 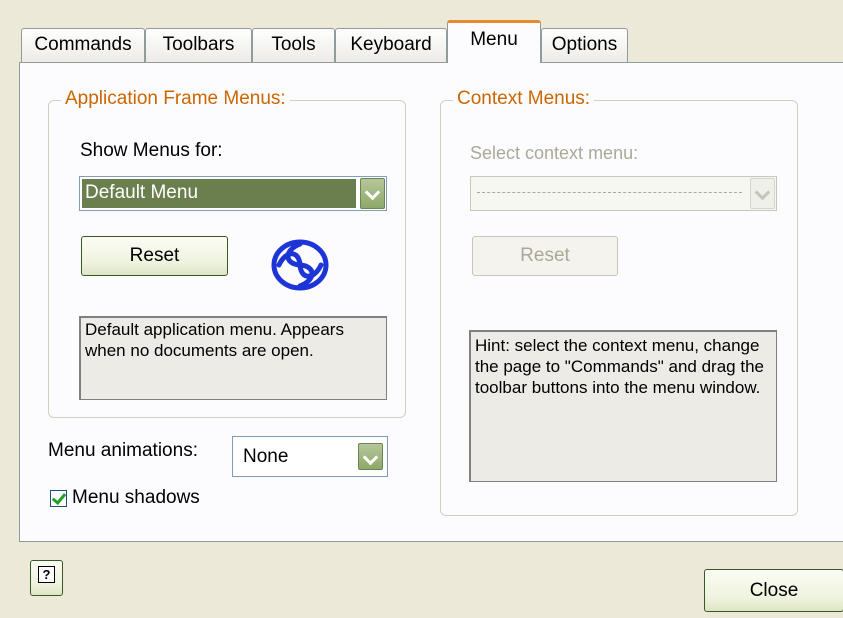 I want to click on show-menus-label: Show Menus for:, so click(x=151, y=150).